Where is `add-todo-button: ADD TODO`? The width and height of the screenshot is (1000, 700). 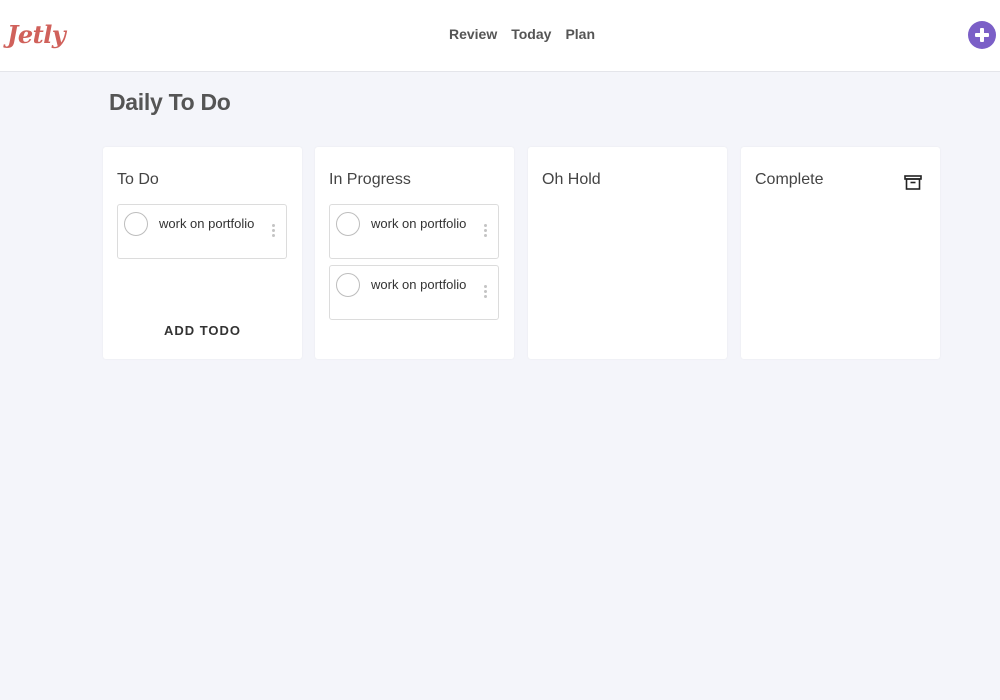 add-todo-button: ADD TODO is located at coordinates (202, 330).